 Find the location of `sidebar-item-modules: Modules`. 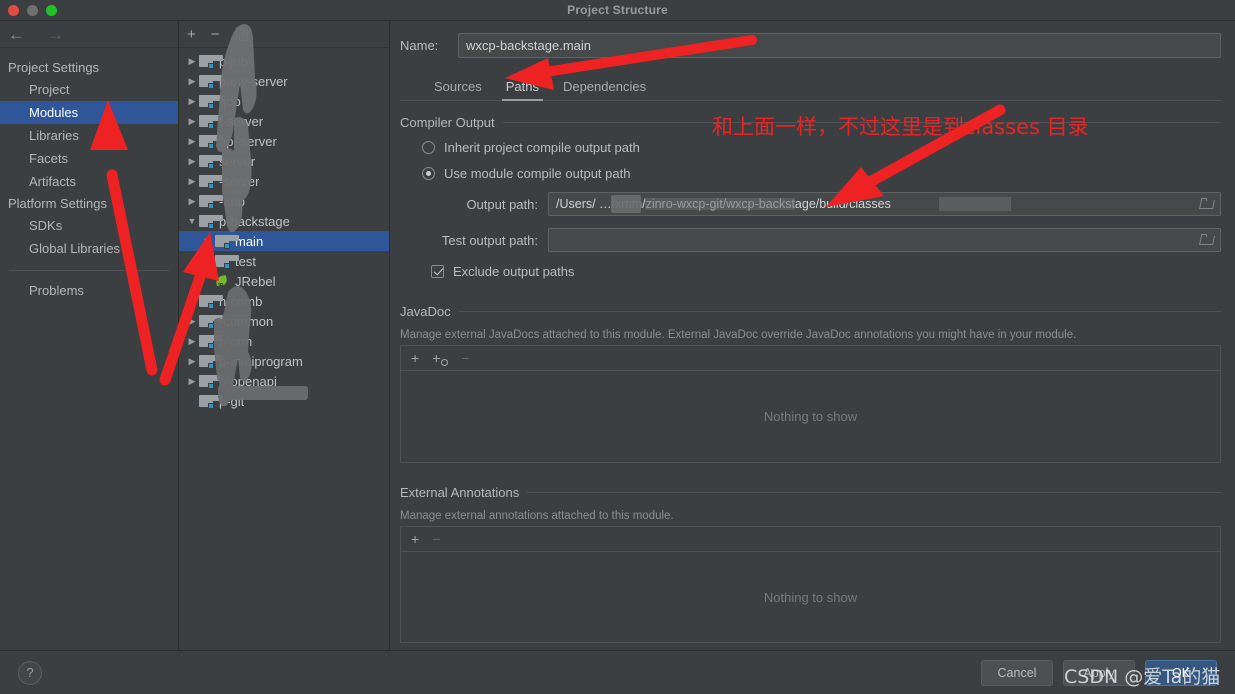

sidebar-item-modules: Modules is located at coordinates (89, 112).